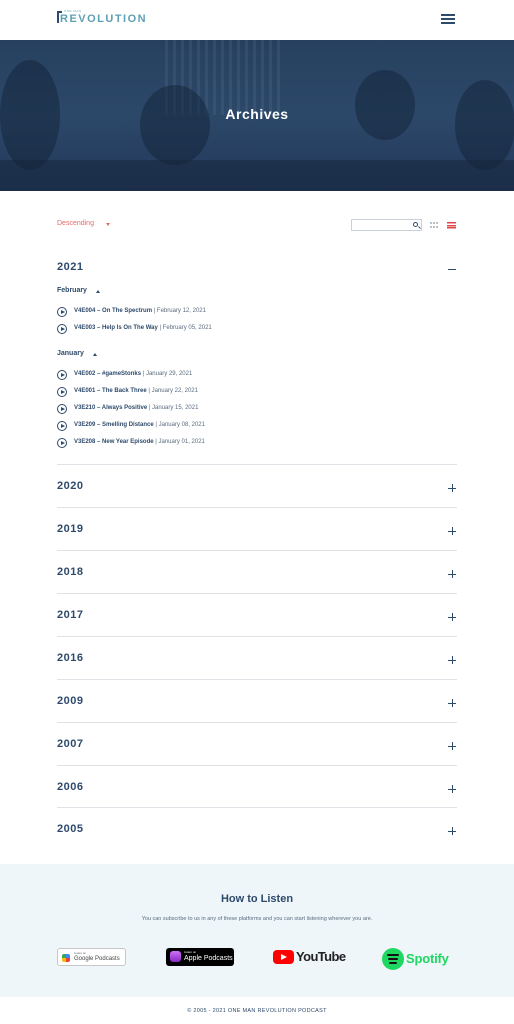  I want to click on page-title: Archives, so click(257, 114).